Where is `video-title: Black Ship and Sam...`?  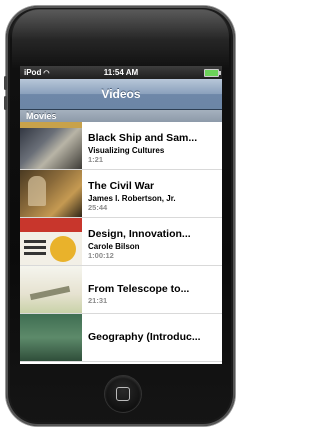
video-title: Black Ship and Sam... is located at coordinates (143, 138).